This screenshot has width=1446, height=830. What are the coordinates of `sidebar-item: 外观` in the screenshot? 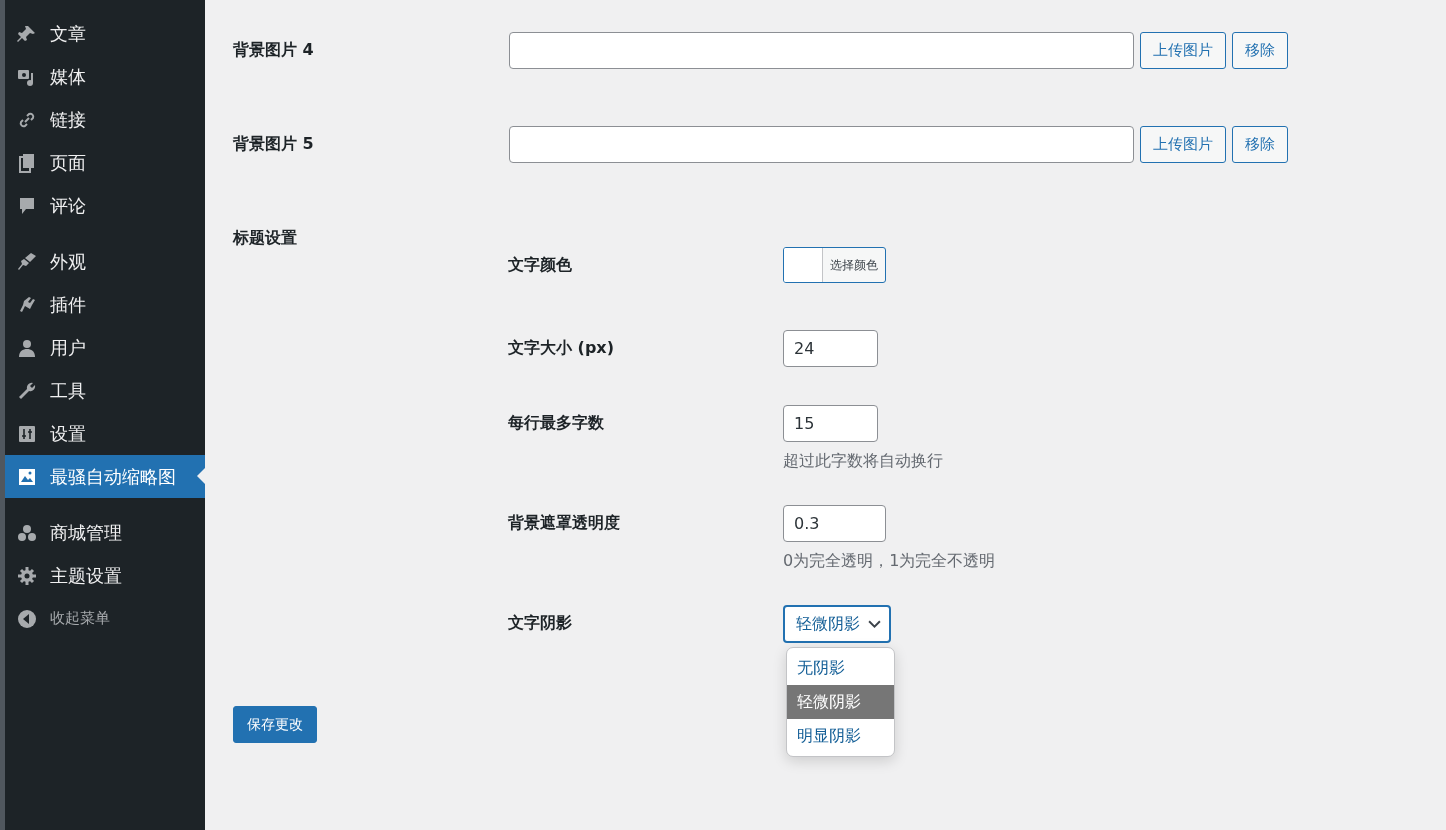 It's located at (105, 261).